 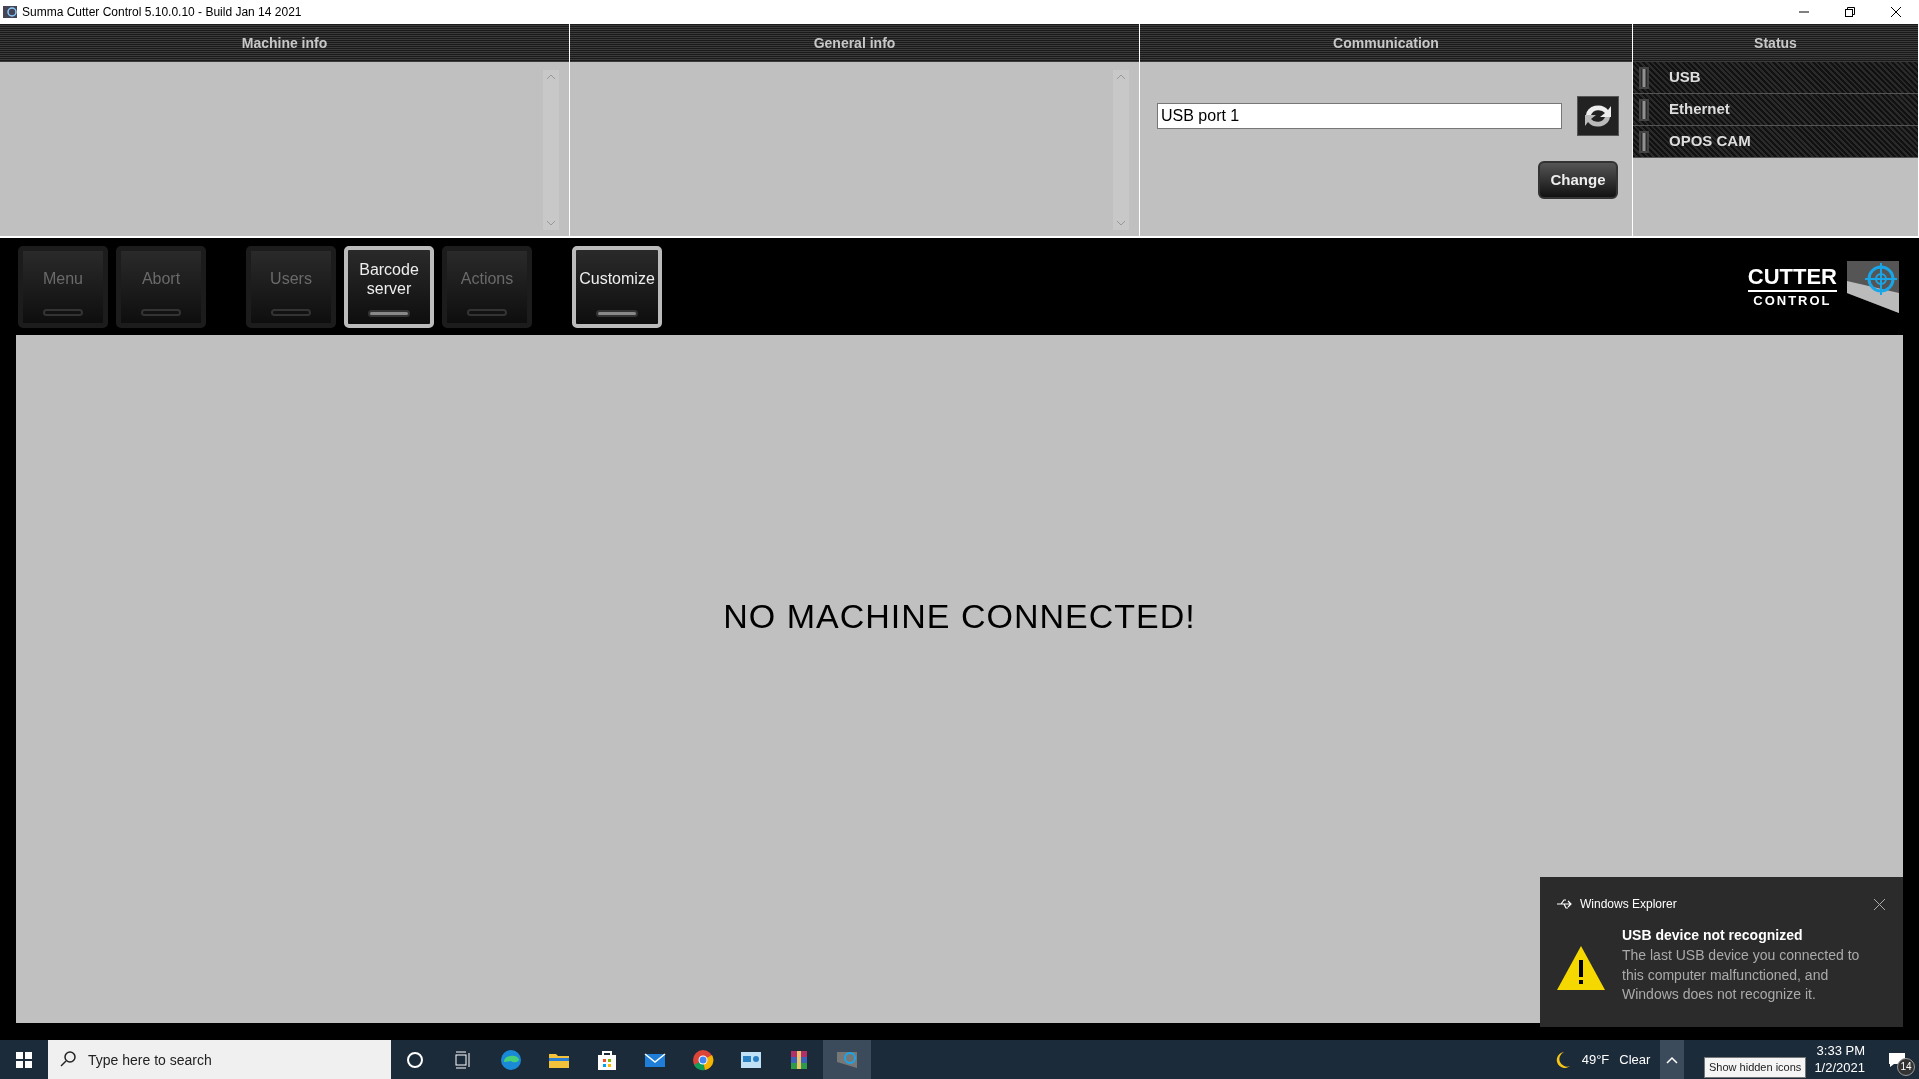 What do you see at coordinates (1635, 1059) in the screenshot?
I see `weather-condition: Clear` at bounding box center [1635, 1059].